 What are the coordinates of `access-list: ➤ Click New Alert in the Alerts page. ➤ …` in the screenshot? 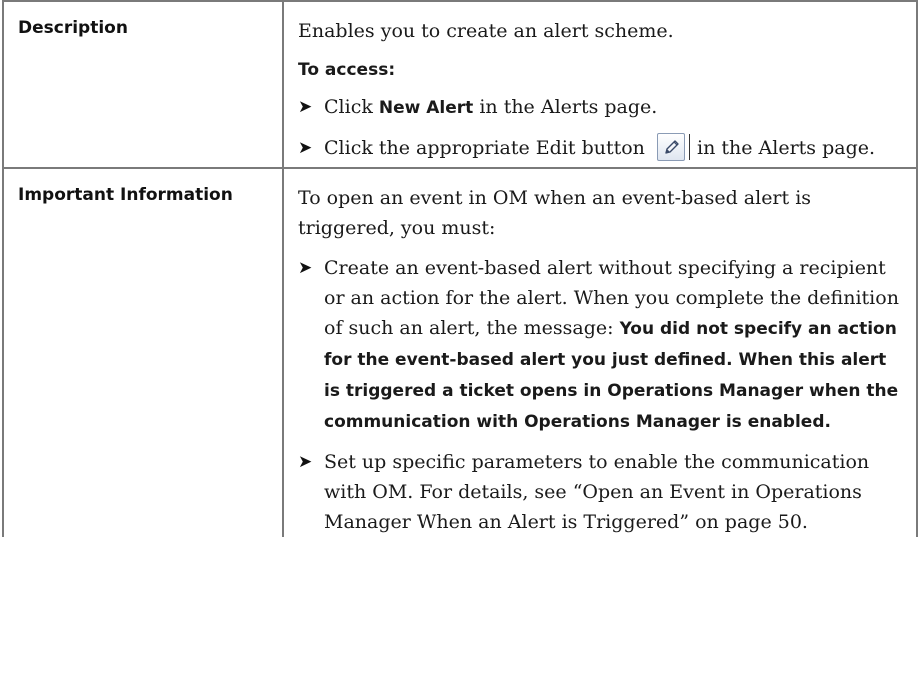 It's located at (600, 127).